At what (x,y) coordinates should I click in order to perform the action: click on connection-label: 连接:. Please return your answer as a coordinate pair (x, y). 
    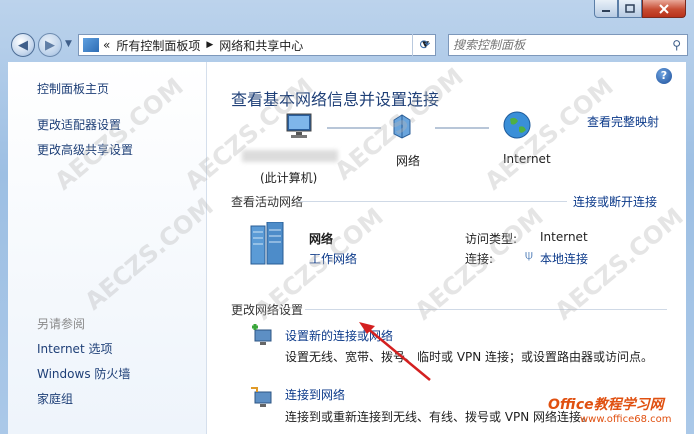
    Looking at the image, I should click on (479, 259).